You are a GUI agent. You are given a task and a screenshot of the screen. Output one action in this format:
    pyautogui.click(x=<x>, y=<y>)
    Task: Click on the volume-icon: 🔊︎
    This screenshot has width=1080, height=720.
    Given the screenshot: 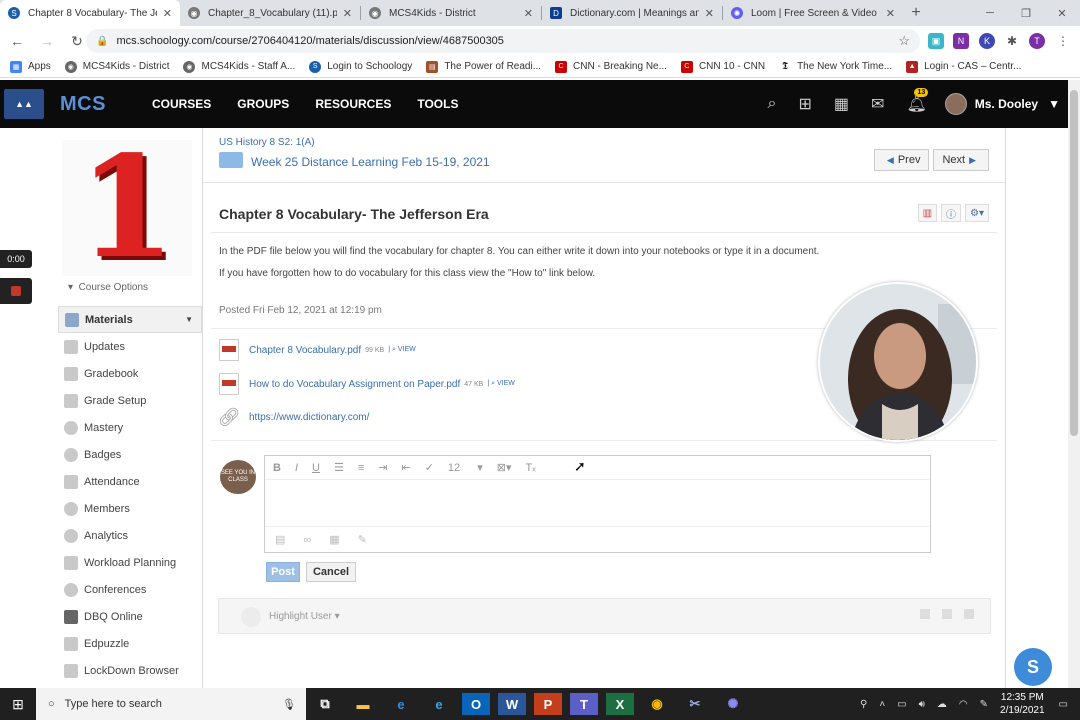 What is the action you would take?
    pyautogui.click(x=922, y=704)
    